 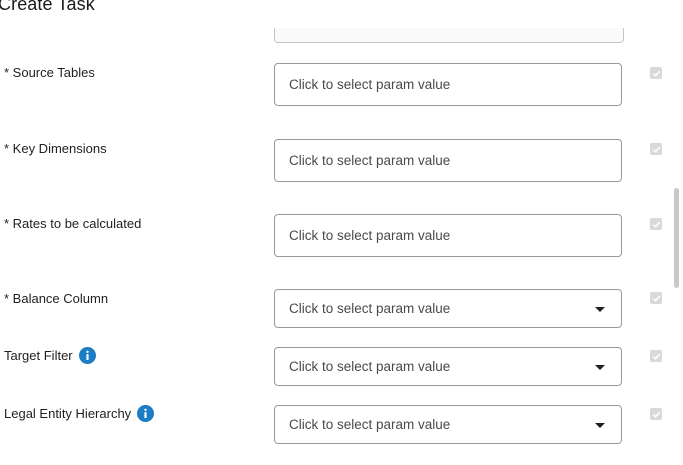 I want to click on source-tables-checkbox, so click(x=656, y=73).